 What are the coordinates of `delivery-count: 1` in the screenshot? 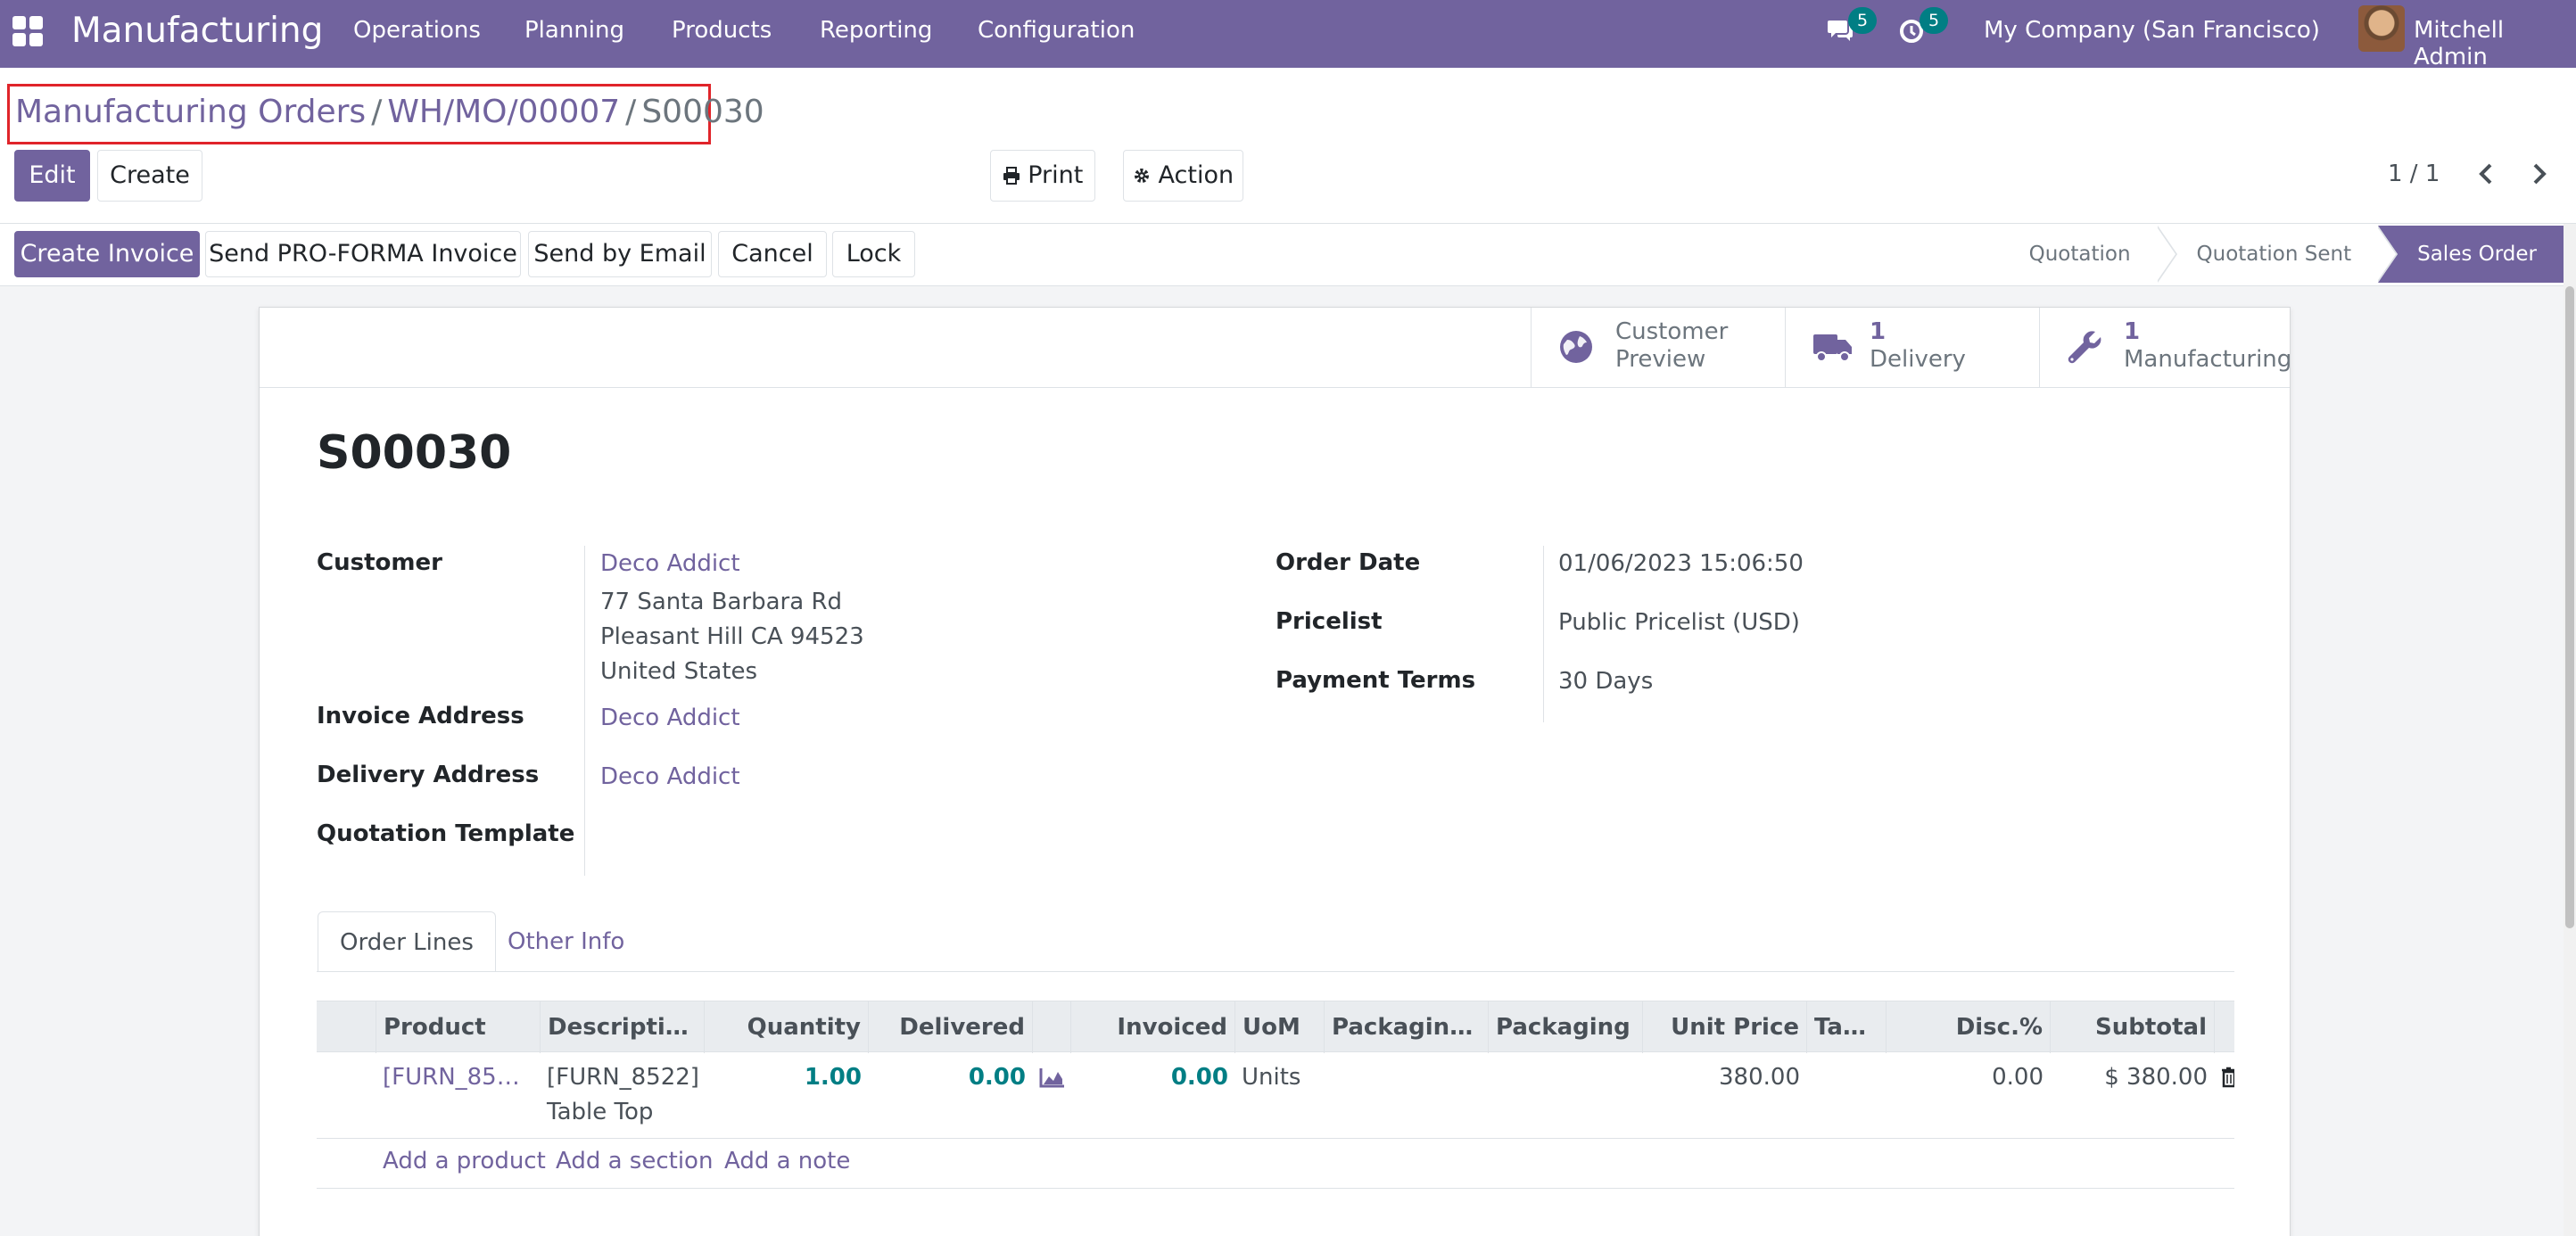 It's located at (1878, 331).